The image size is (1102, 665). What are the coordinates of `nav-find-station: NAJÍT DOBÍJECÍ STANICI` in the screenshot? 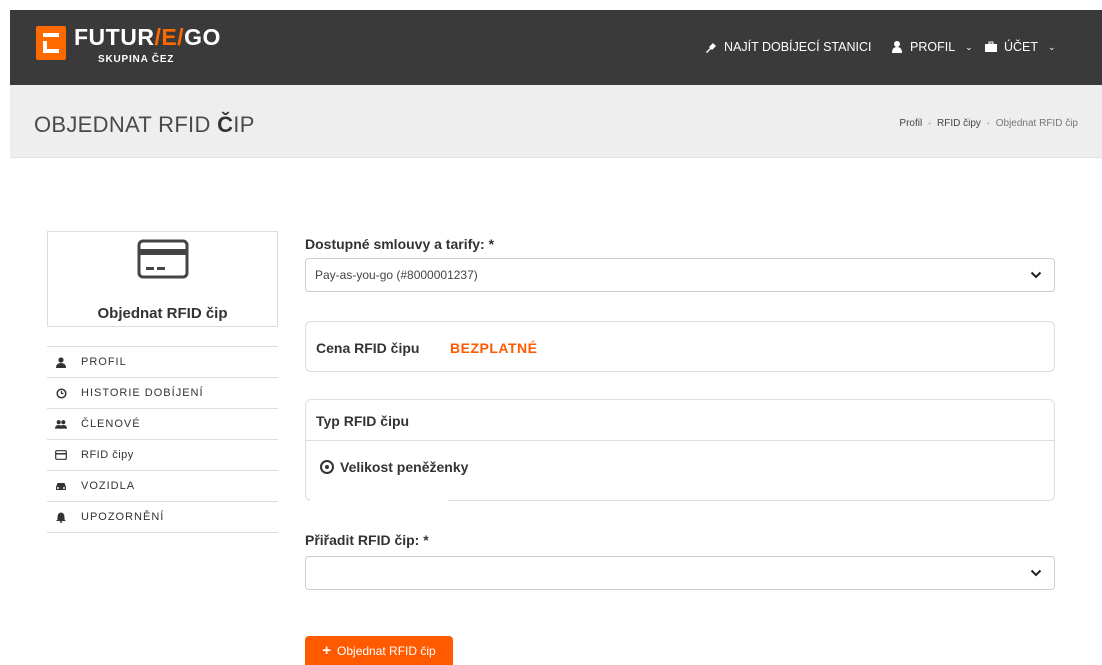 It's located at (787, 47).